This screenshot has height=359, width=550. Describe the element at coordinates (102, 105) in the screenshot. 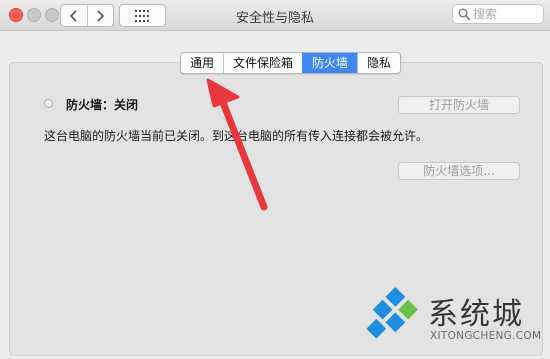

I see `firewall-status-label: 防火墙：关闭` at that location.